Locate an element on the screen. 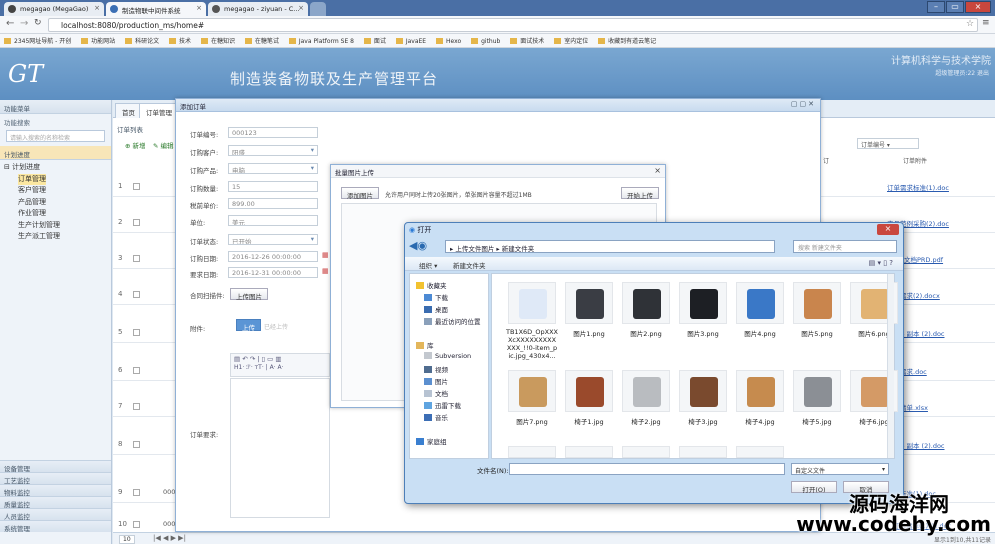  upload-button: 上传 is located at coordinates (248, 325).